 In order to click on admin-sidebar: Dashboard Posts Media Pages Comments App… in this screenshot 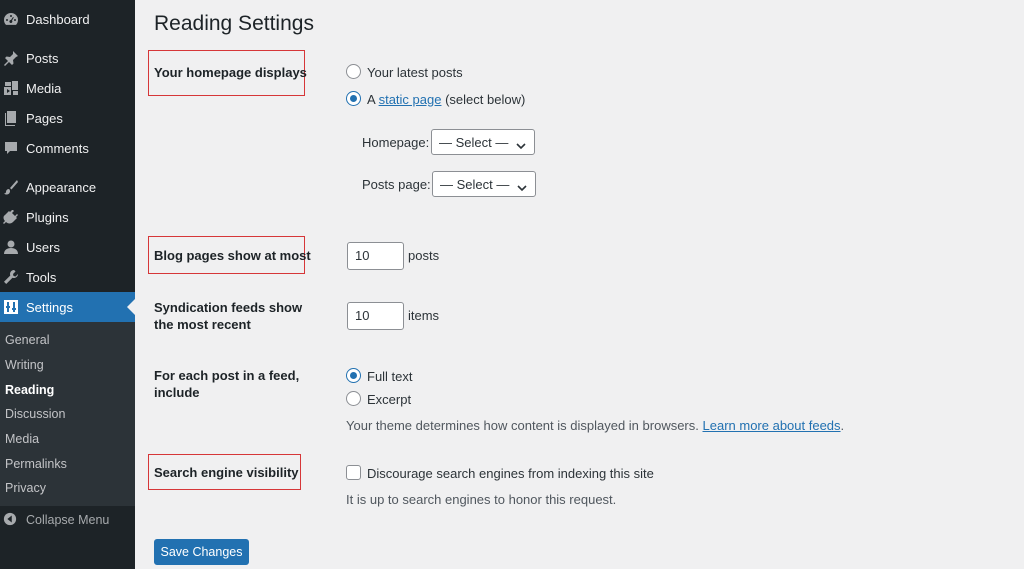, I will do `click(67, 284)`.